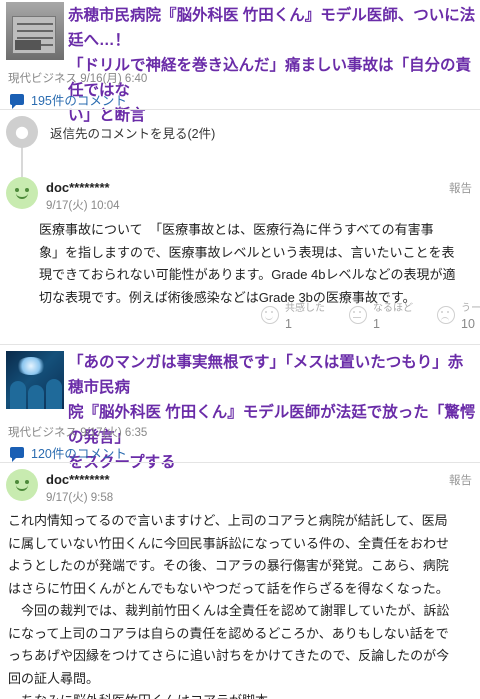 This screenshot has height=699, width=480. Describe the element at coordinates (133, 133) in the screenshot. I see `view-replies-label: 返信先のコメントを見る(2件)` at that location.